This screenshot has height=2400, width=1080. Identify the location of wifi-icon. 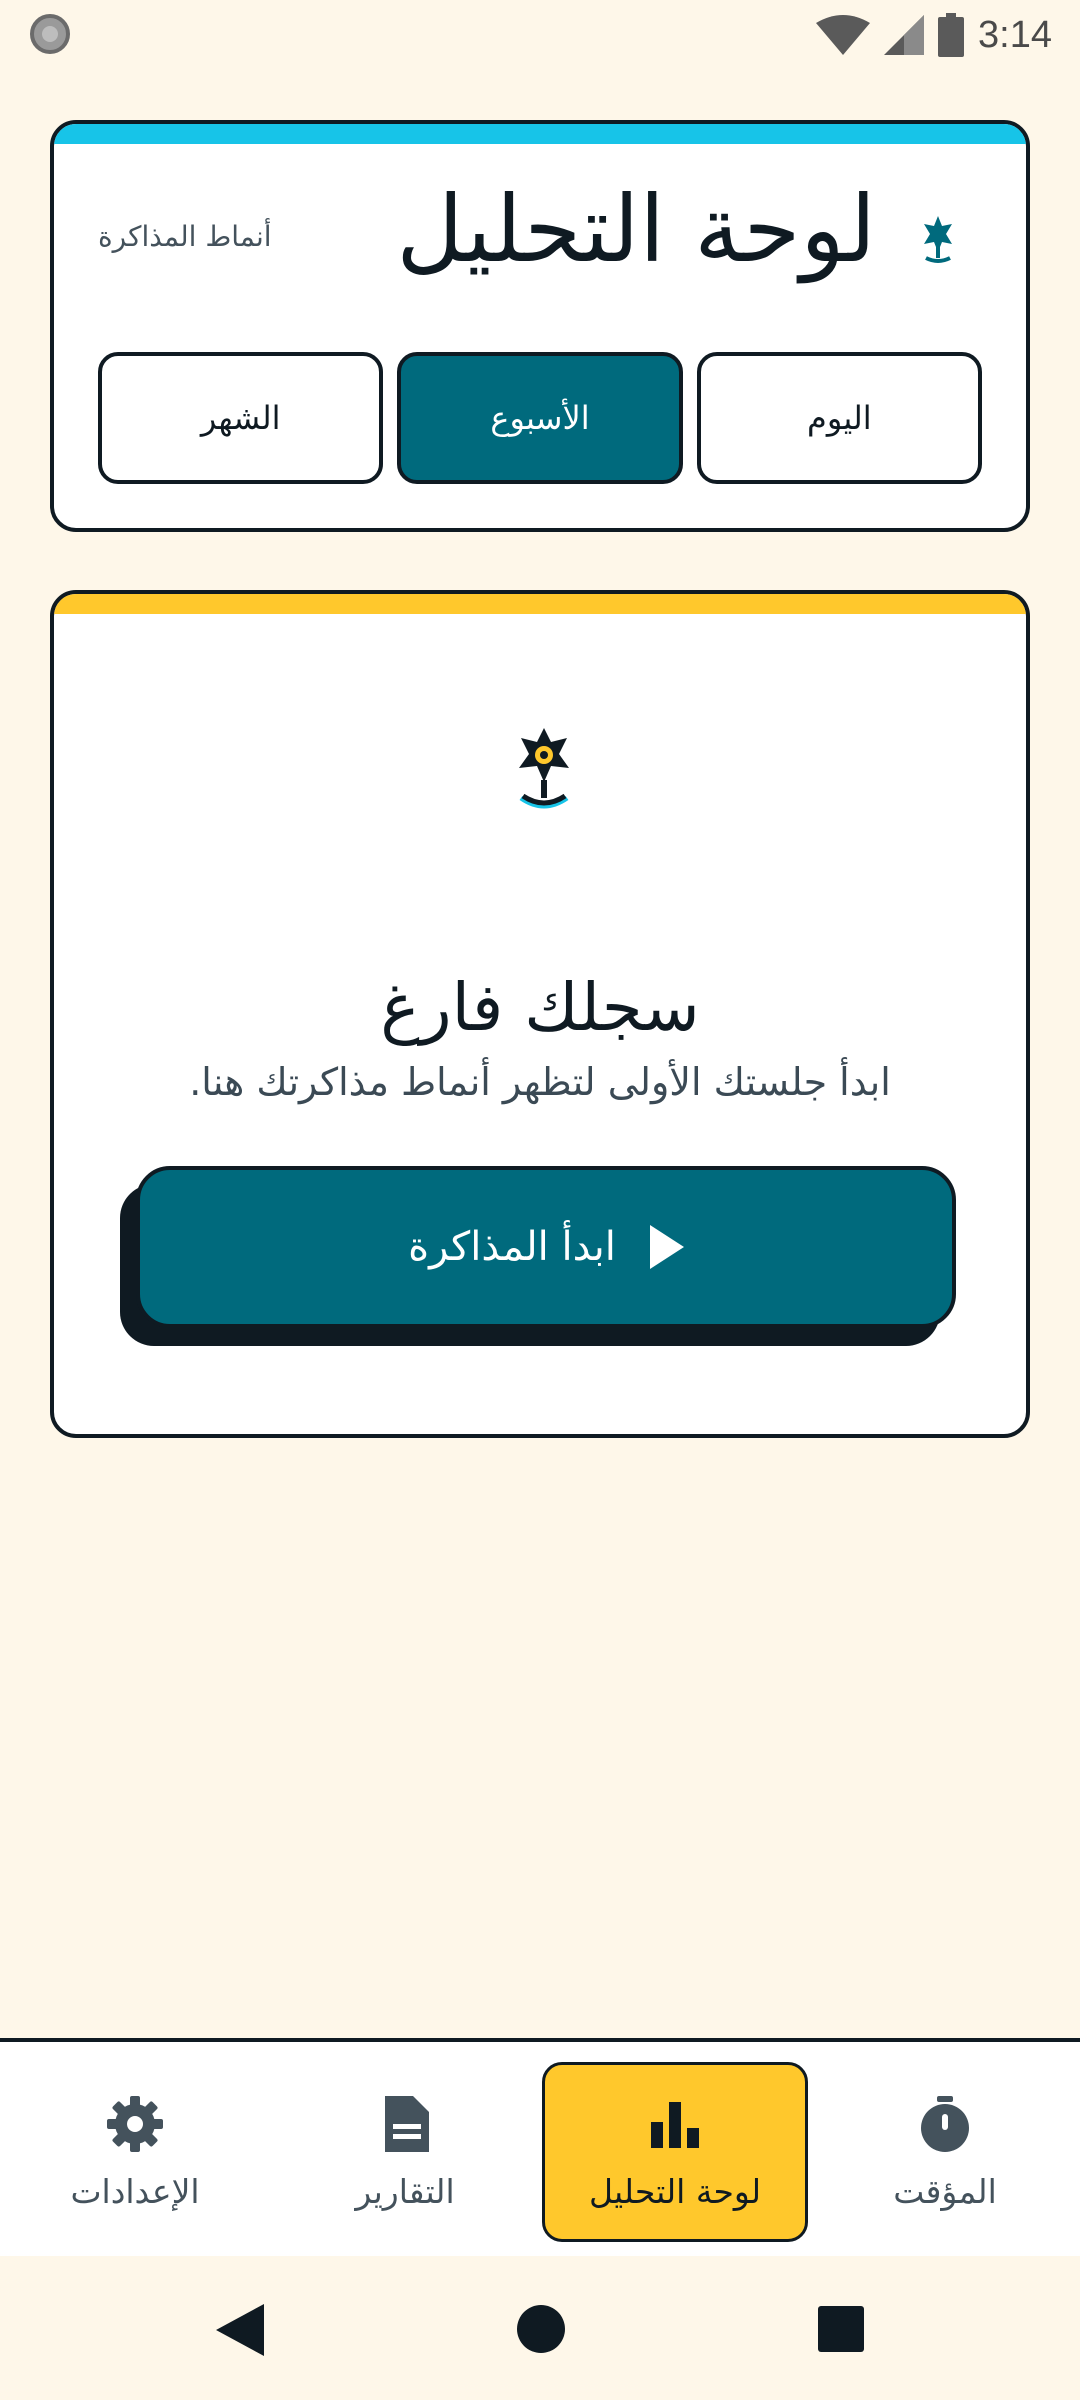
(843, 35).